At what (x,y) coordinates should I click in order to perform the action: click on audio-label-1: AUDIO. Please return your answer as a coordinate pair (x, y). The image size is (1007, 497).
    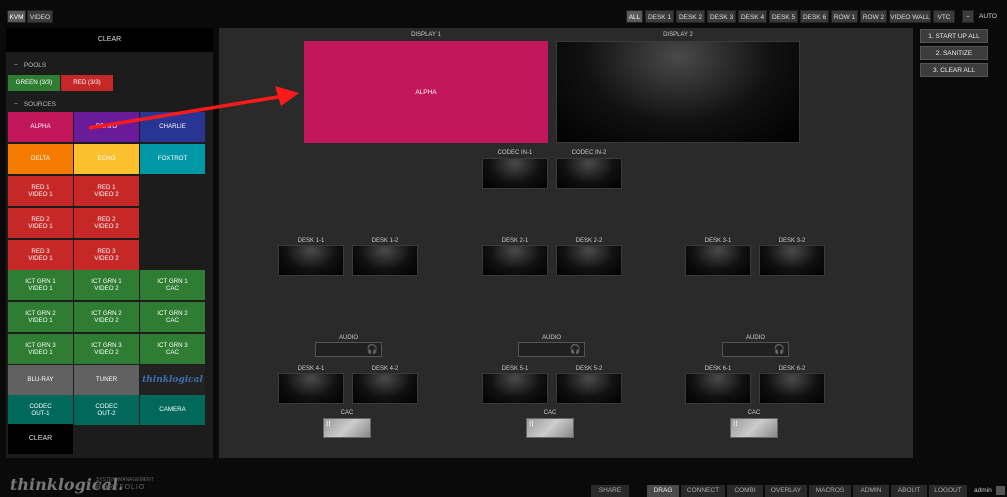
    Looking at the image, I should click on (348, 338).